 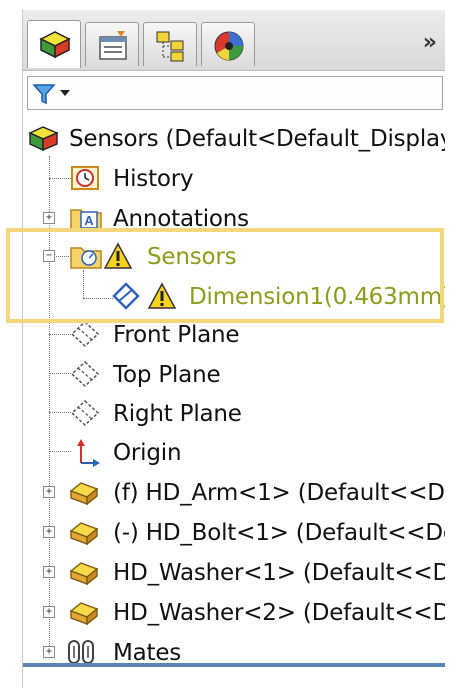 What do you see at coordinates (234, 178) in the screenshot?
I see `tree-item-history: History` at bounding box center [234, 178].